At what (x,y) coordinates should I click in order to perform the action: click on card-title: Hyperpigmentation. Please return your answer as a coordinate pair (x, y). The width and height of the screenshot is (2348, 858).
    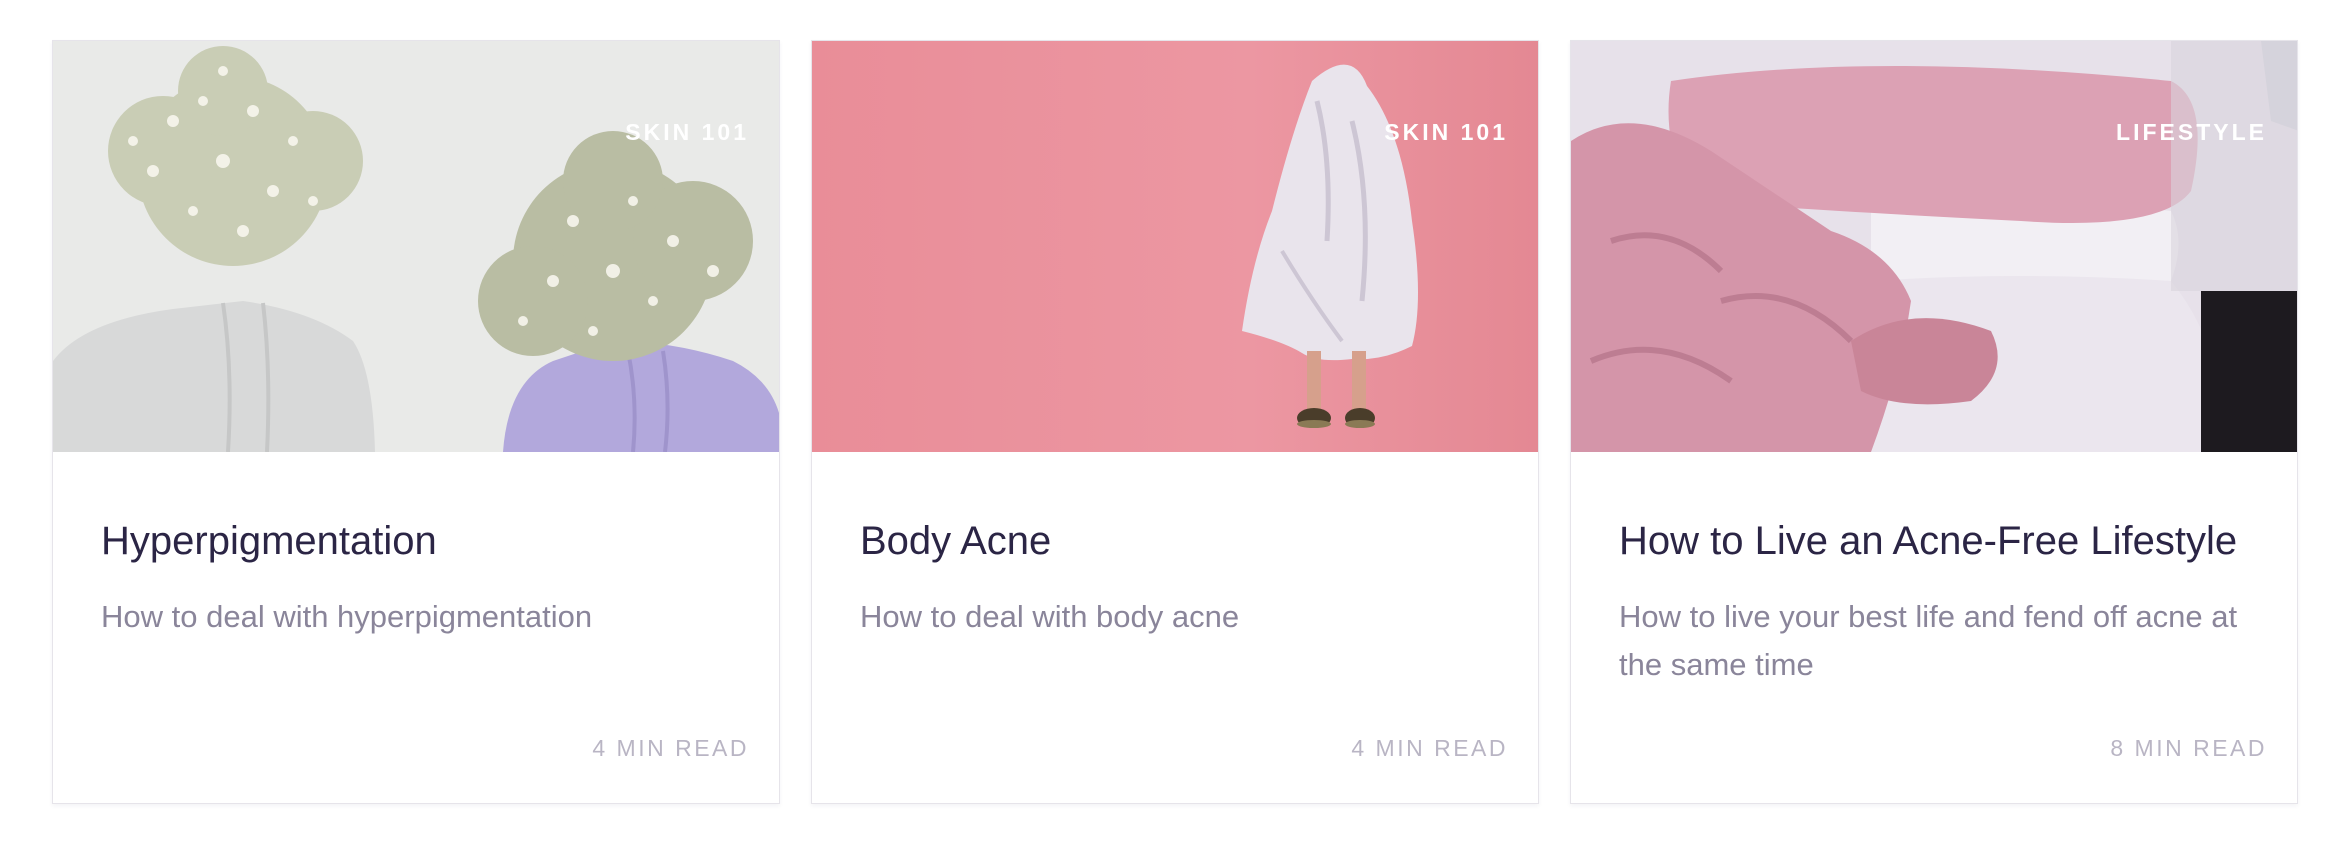
    Looking at the image, I should click on (269, 541).